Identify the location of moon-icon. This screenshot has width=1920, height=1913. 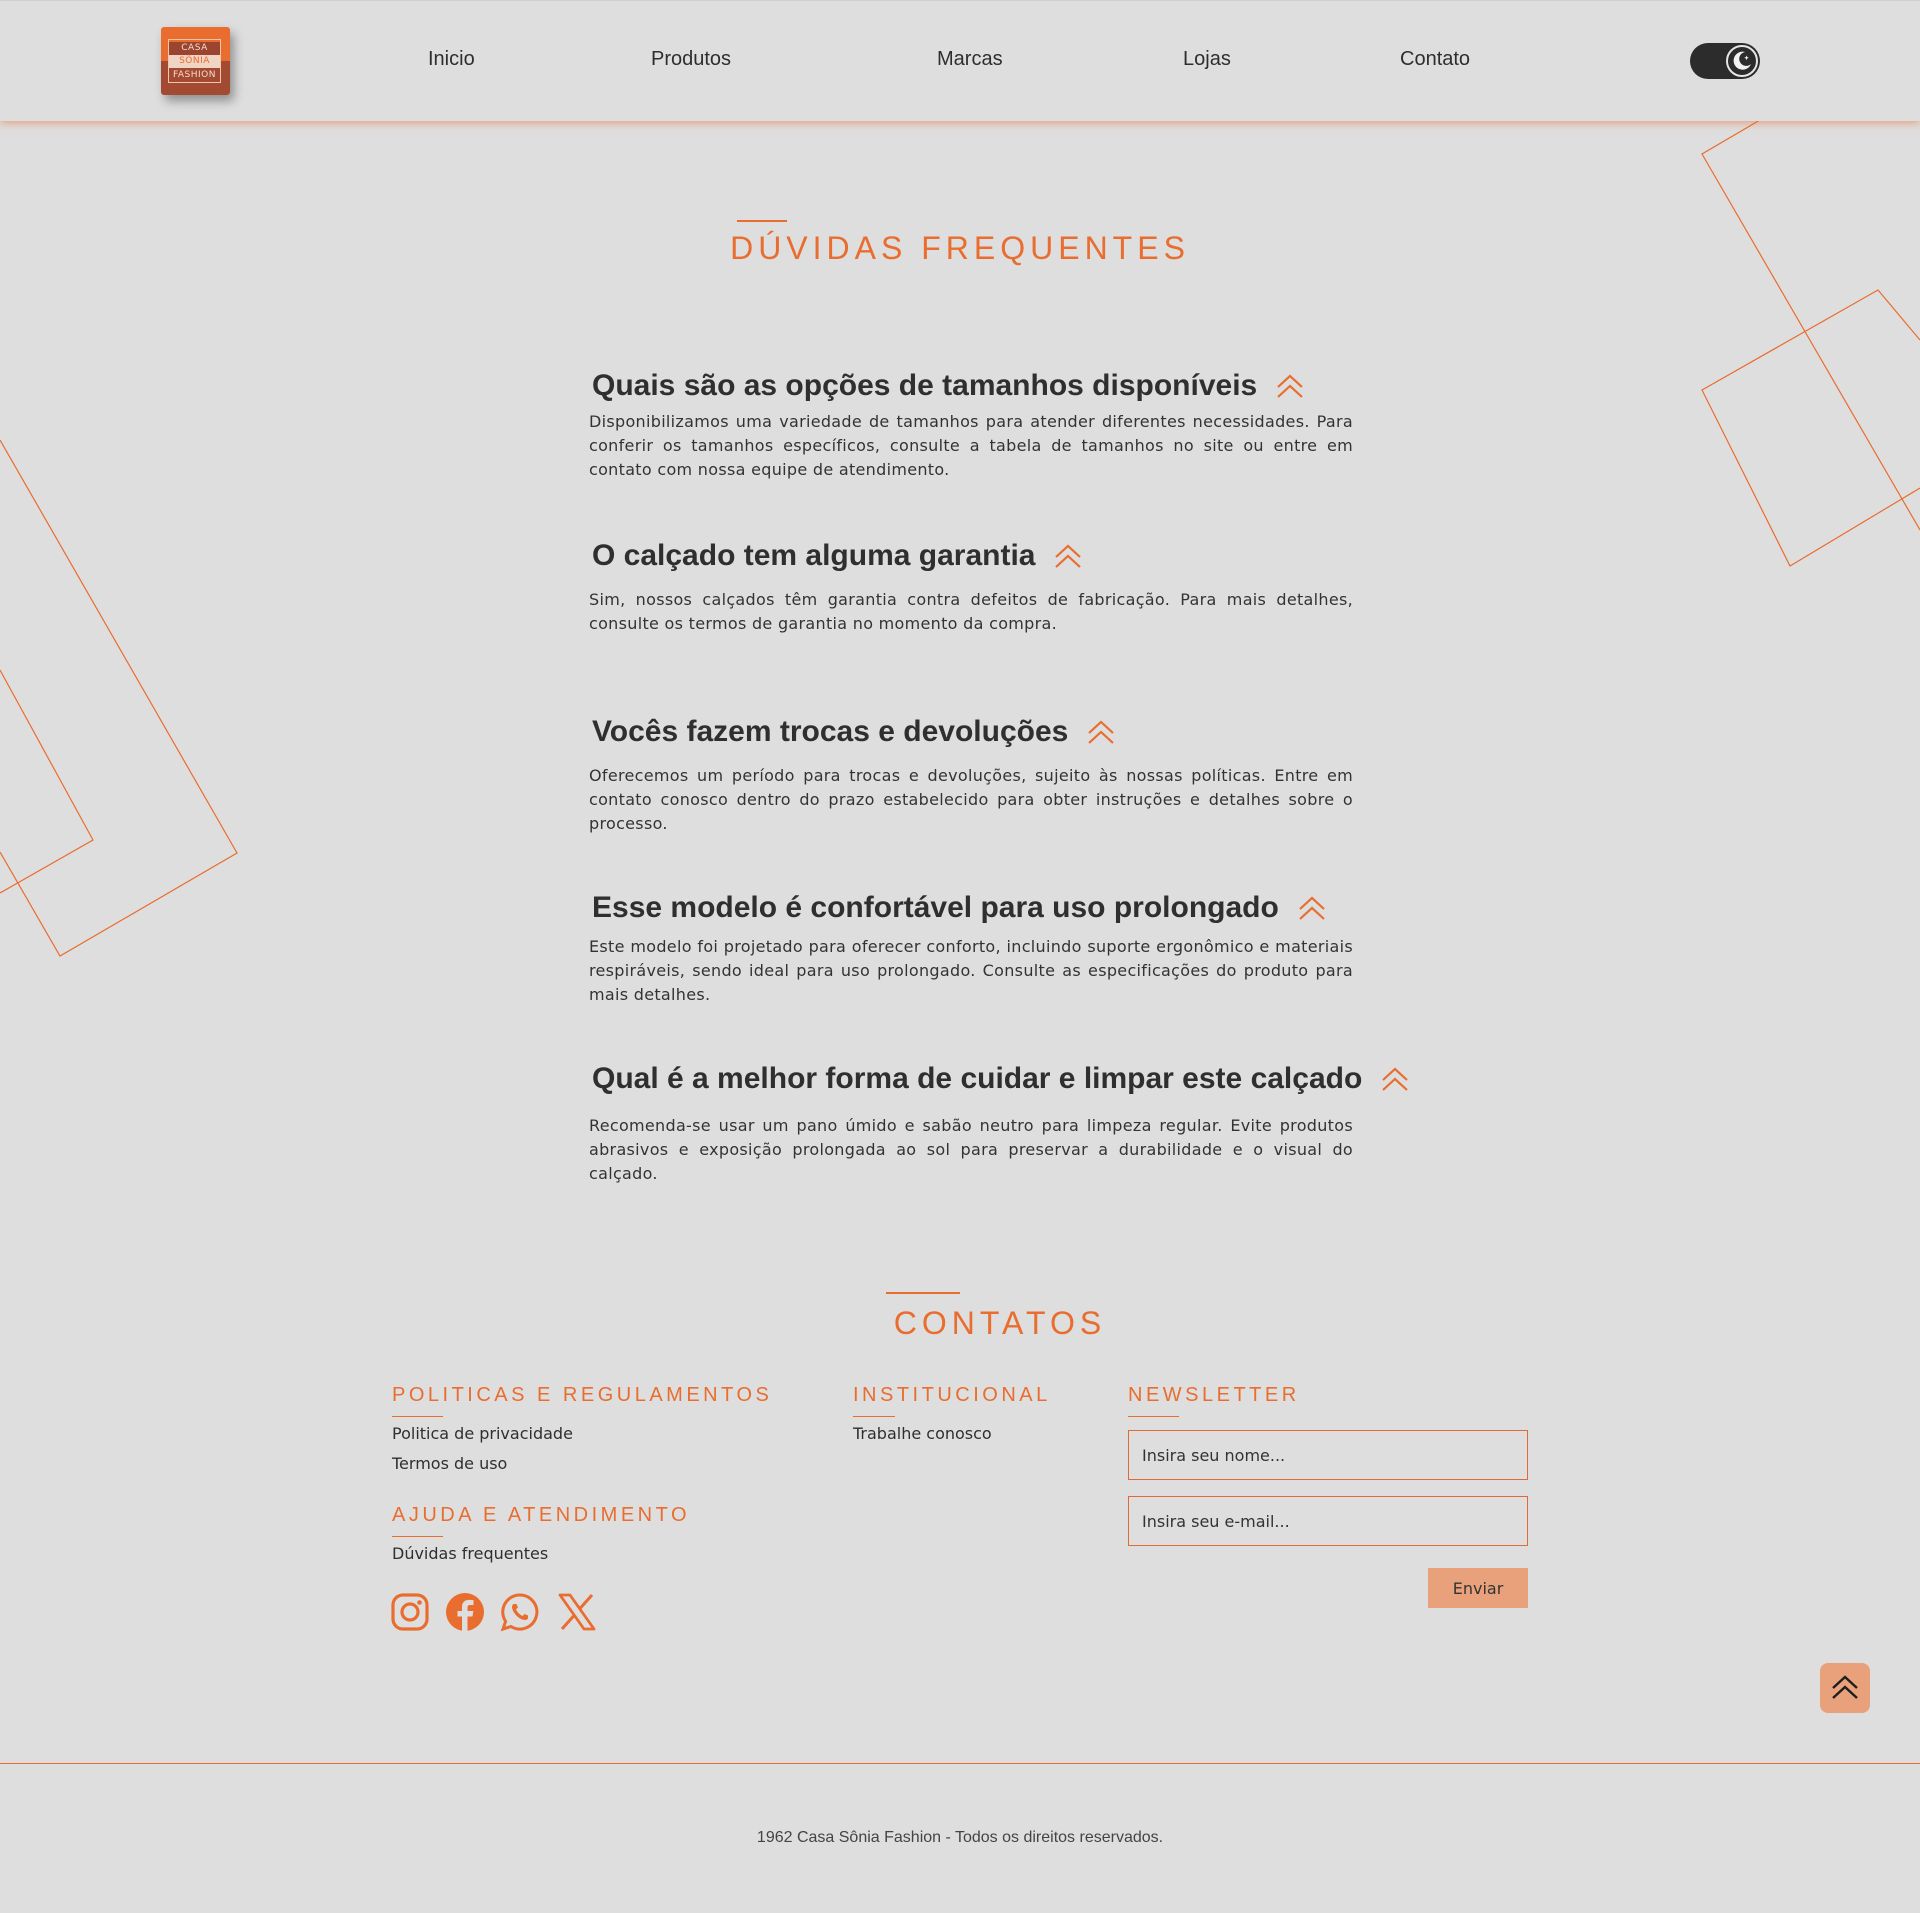
(1742, 60).